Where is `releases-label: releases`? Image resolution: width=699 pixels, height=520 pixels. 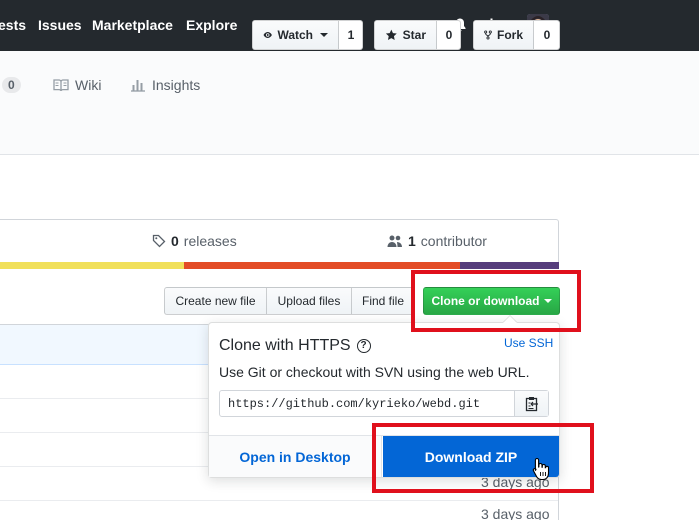
releases-label: releases is located at coordinates (210, 241).